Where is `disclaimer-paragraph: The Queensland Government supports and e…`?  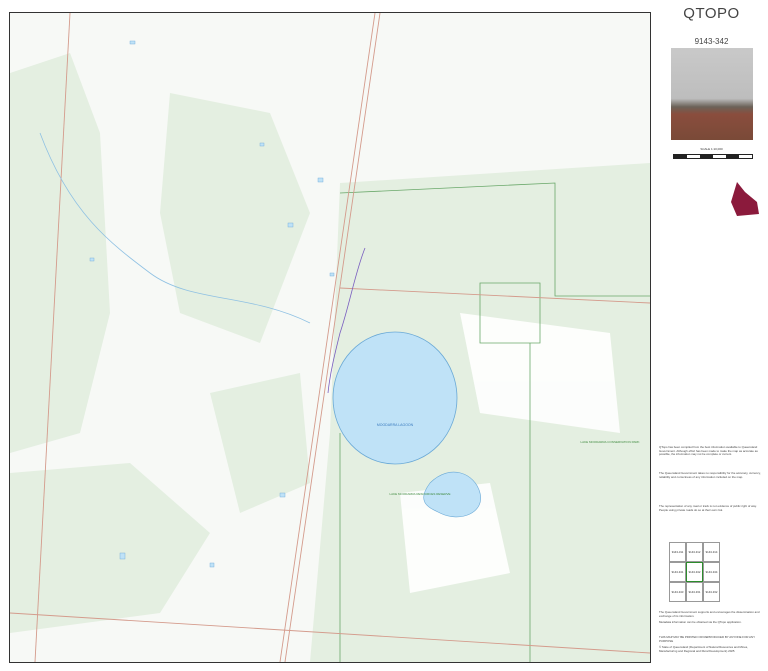
disclaimer-paragraph: The Queensland Government supports and e… is located at coordinates (709, 614).